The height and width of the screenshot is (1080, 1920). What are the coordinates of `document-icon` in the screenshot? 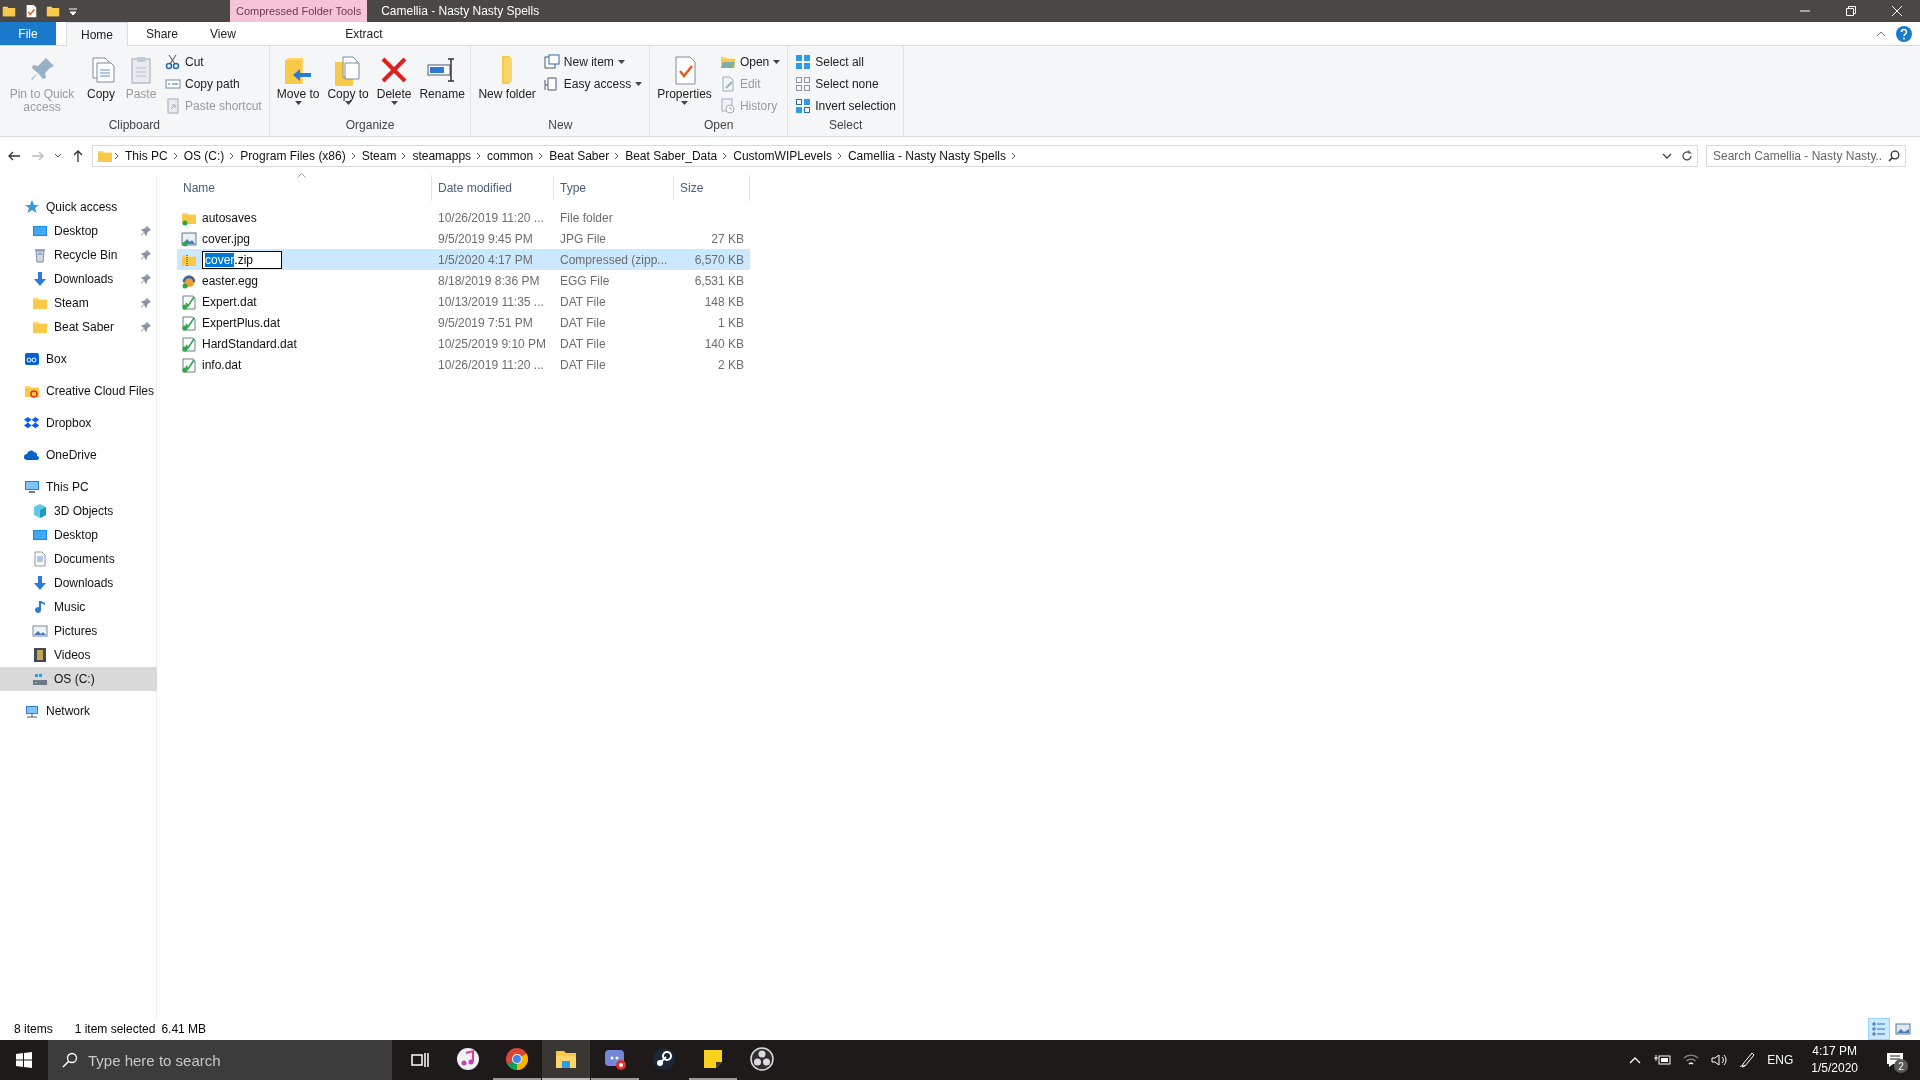 It's located at (40, 559).